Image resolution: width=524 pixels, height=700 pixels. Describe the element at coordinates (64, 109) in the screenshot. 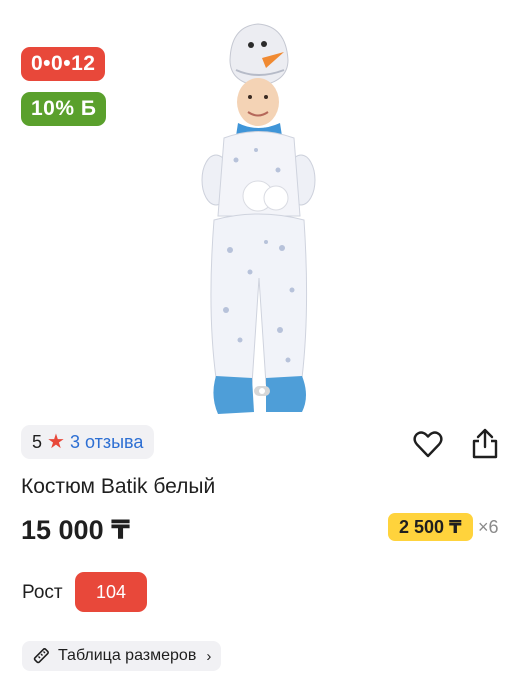

I see `bonus-badge: 10% Б` at that location.